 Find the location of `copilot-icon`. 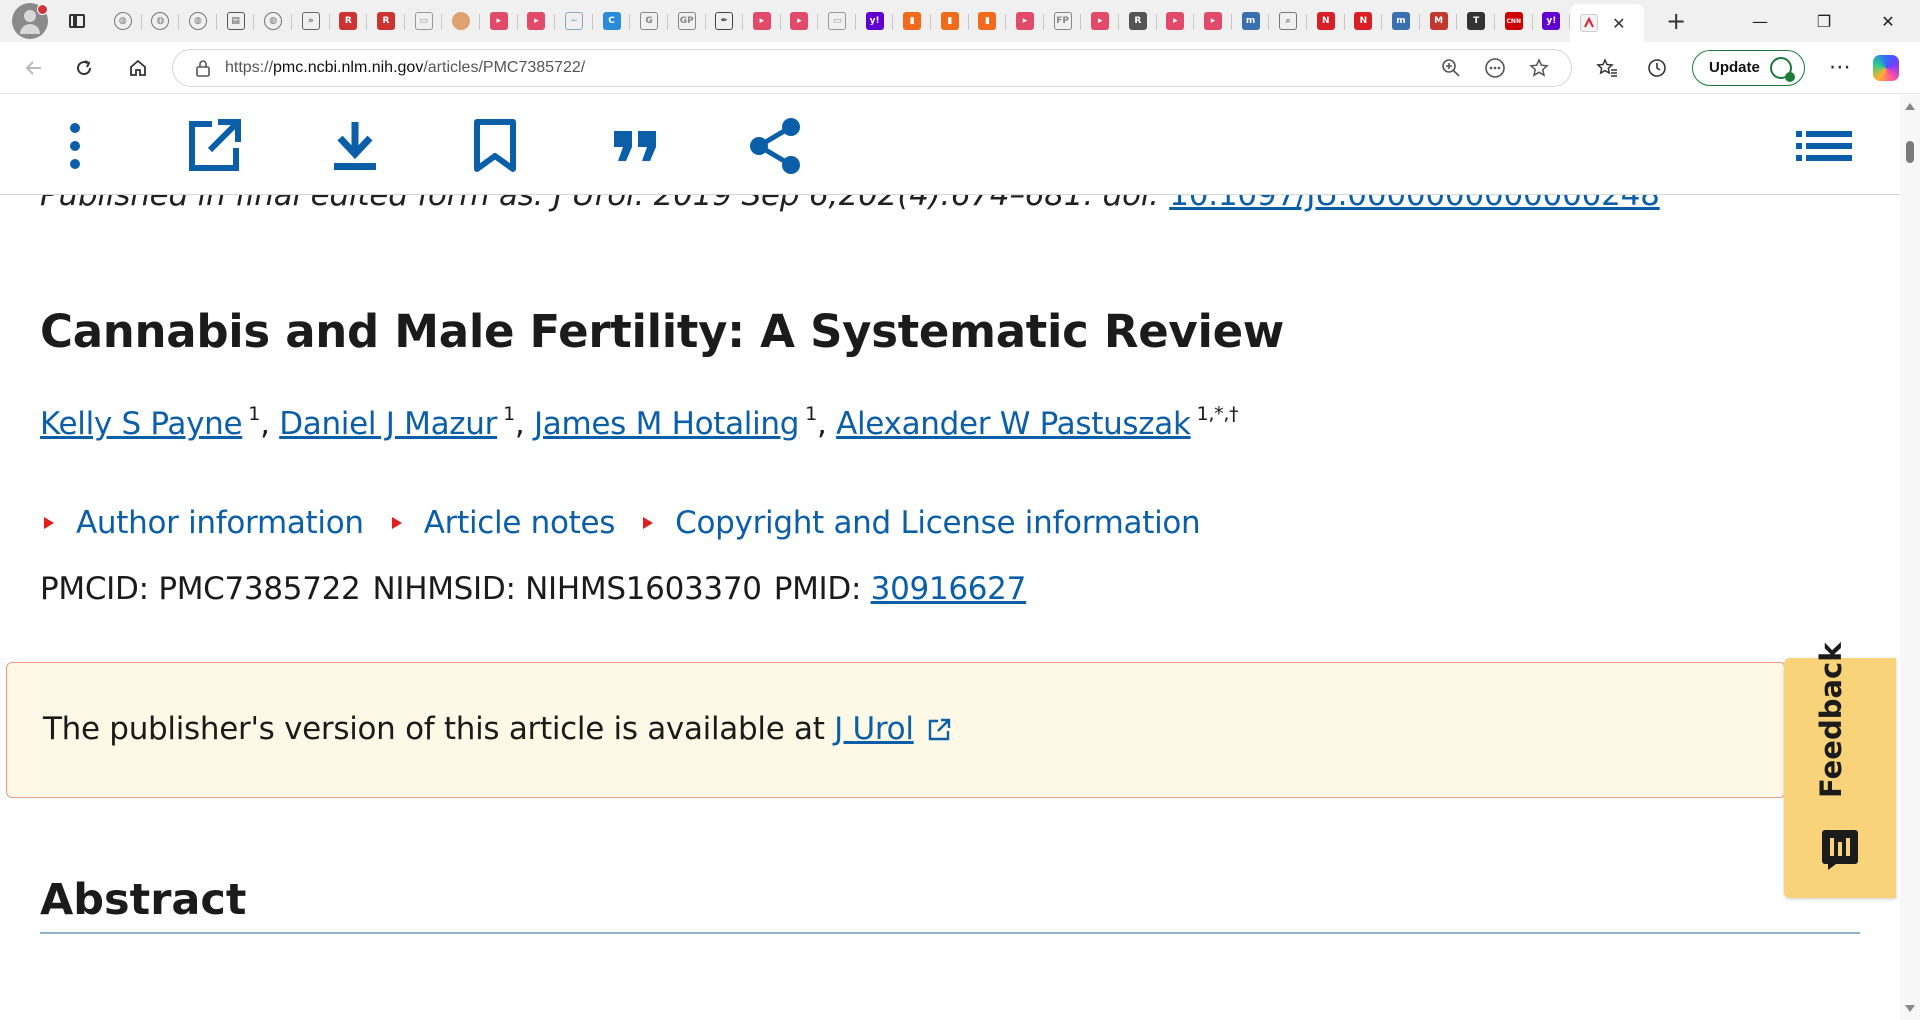

copilot-icon is located at coordinates (1885, 67).